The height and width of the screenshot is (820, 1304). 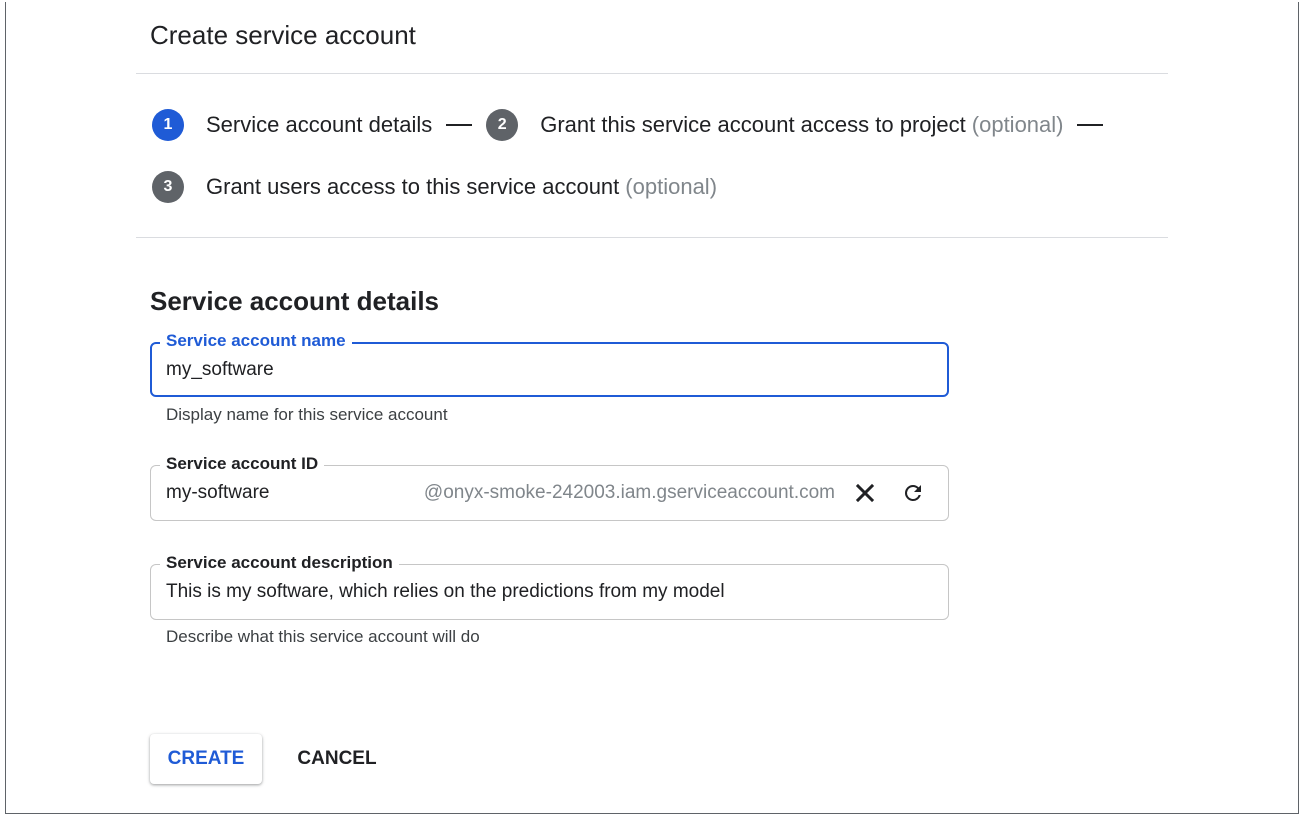 What do you see at coordinates (652, 73) in the screenshot?
I see `header-divider` at bounding box center [652, 73].